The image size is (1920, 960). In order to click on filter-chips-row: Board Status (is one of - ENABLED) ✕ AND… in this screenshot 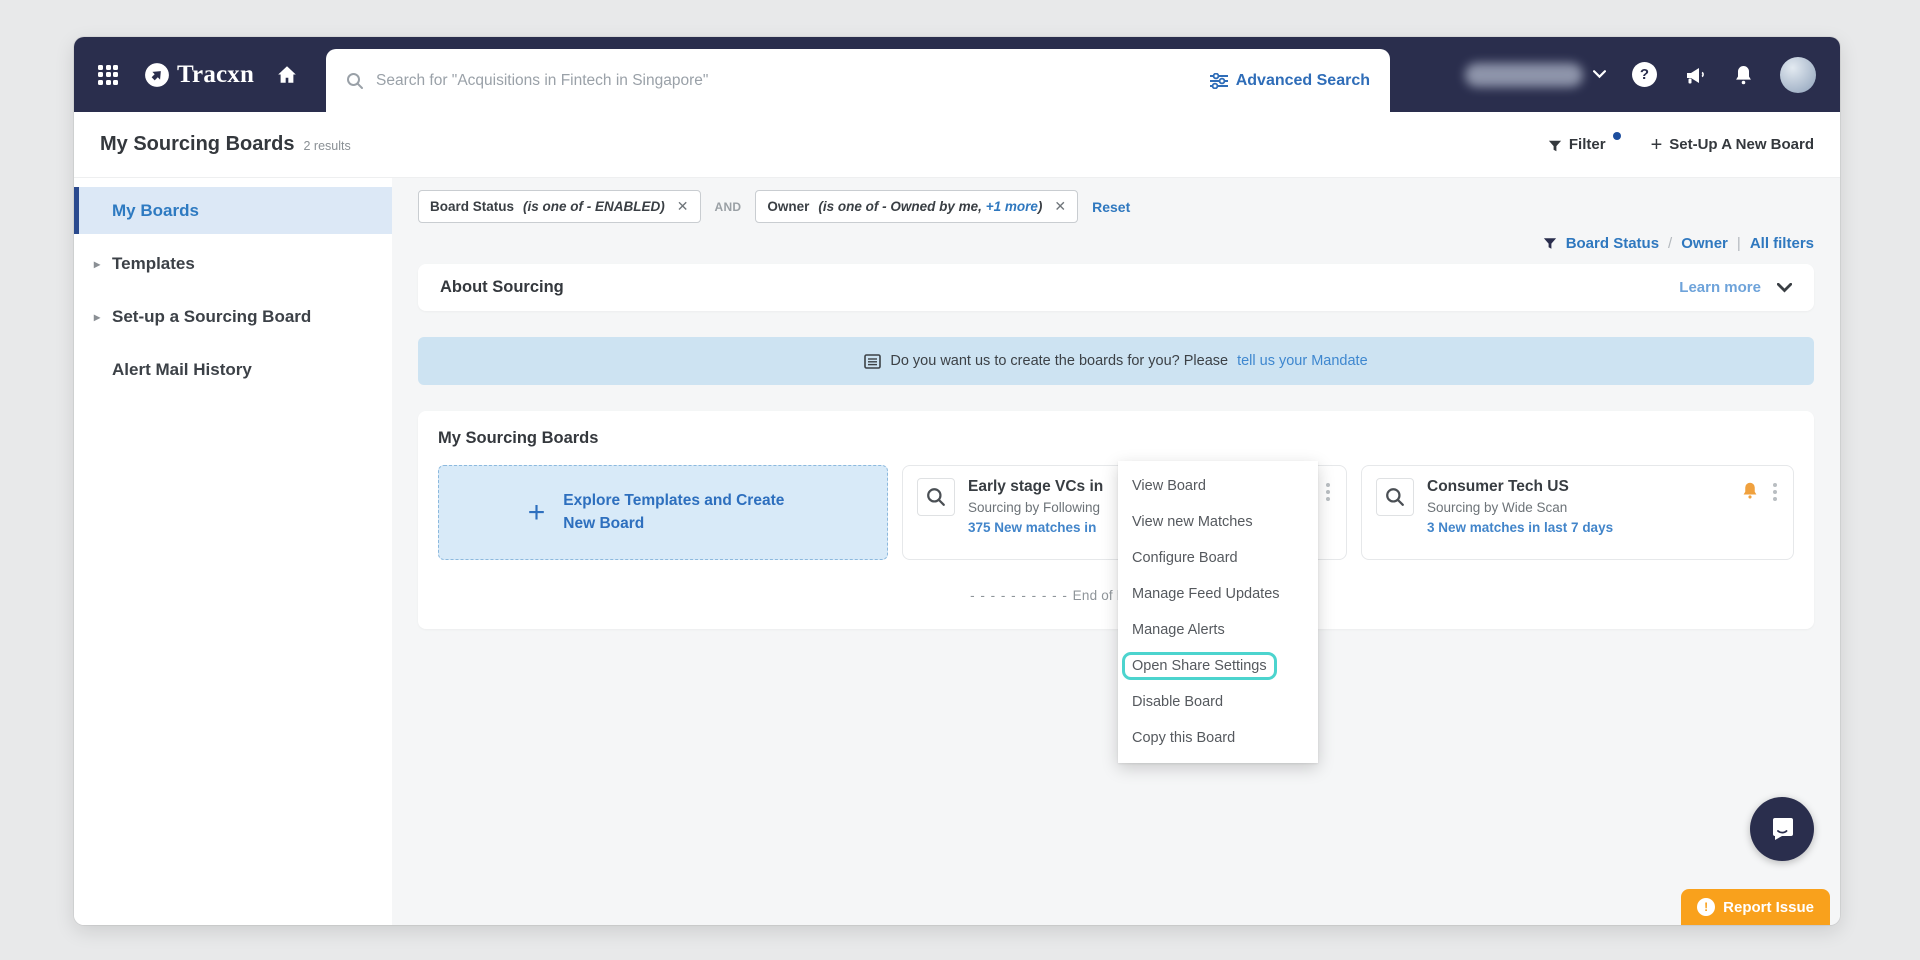, I will do `click(1116, 200)`.